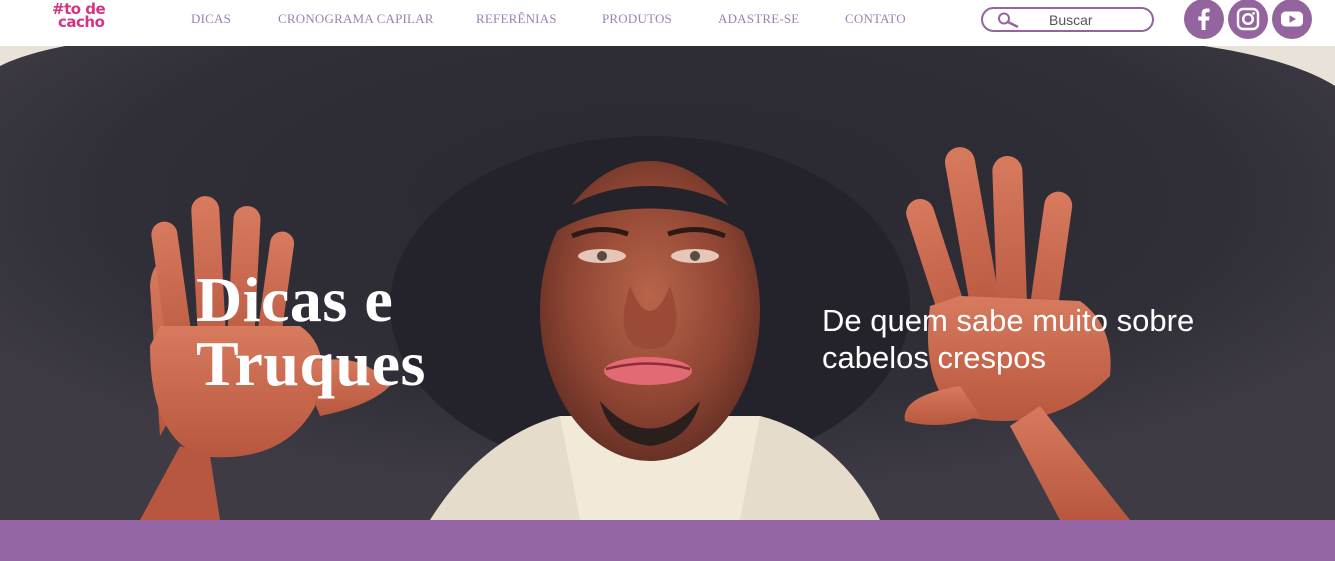  What do you see at coordinates (758, 19) in the screenshot?
I see `nav-item-cadastre-se: ADASTRE-SE` at bounding box center [758, 19].